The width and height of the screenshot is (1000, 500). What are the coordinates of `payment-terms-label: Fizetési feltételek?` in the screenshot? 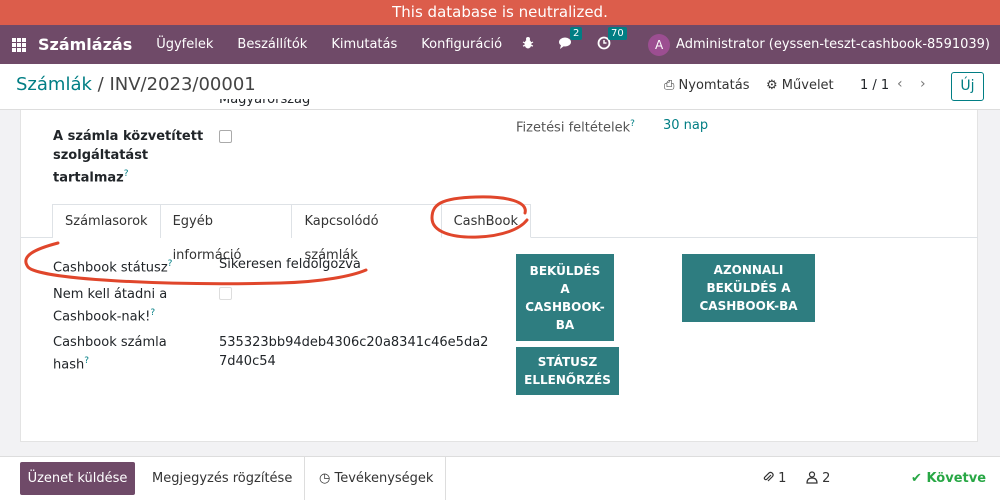 It's located at (575, 127).